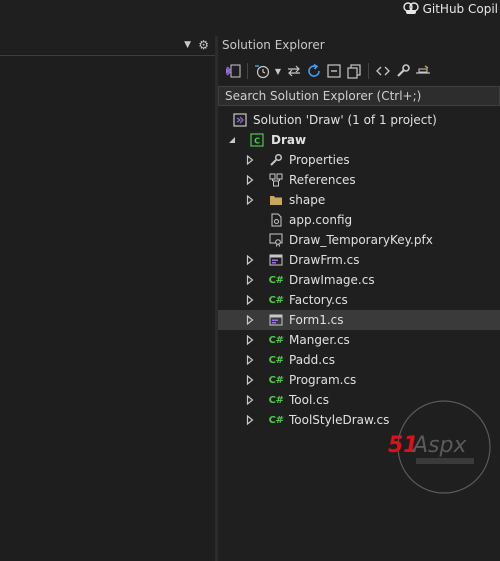  I want to click on dropdown-arrow-icon: ▼, so click(187, 45).